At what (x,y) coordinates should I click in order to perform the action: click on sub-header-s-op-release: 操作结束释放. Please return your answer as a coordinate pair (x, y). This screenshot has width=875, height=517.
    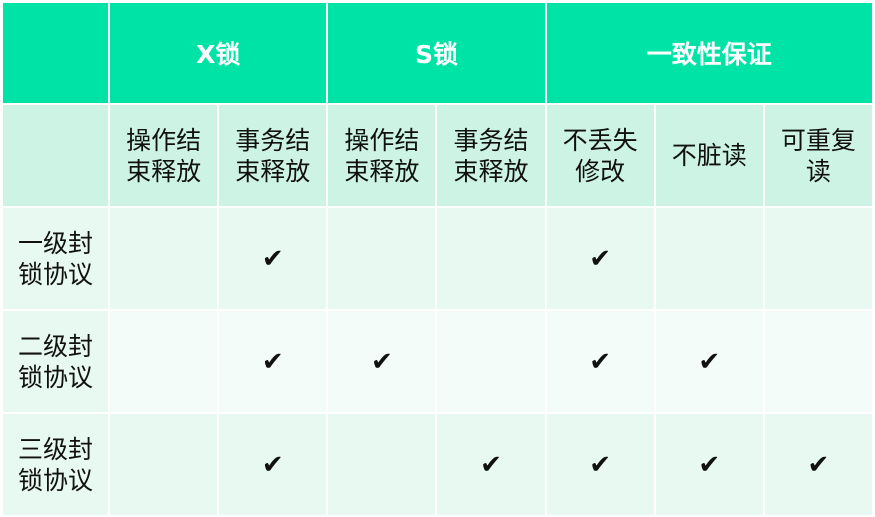
    Looking at the image, I should click on (382, 155).